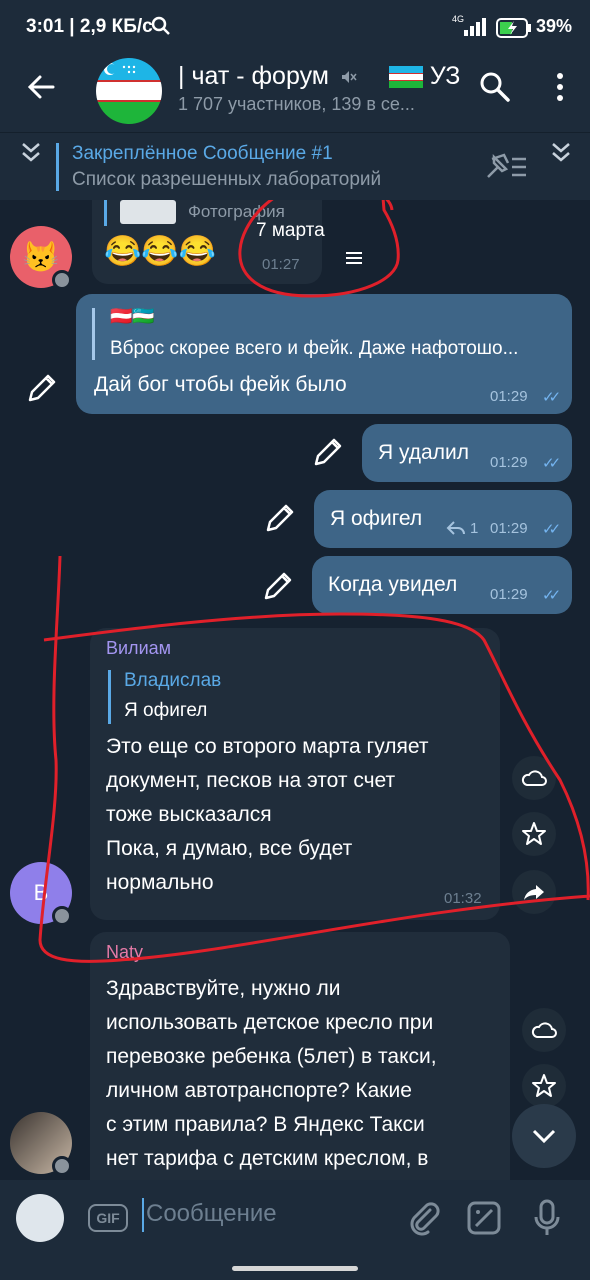 Image resolution: width=590 pixels, height=1280 pixels. Describe the element at coordinates (295, 1230) in the screenshot. I see `message-input-bar: GIF Сообщение` at that location.